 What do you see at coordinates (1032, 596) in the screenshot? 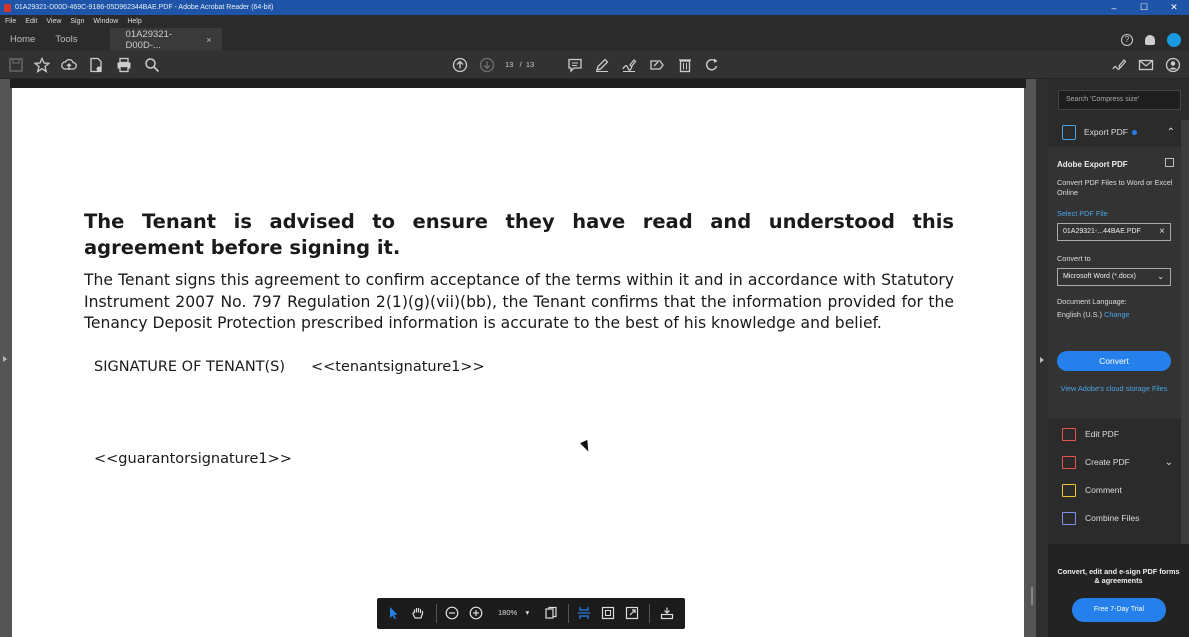
I see `scroll-grip` at bounding box center [1032, 596].